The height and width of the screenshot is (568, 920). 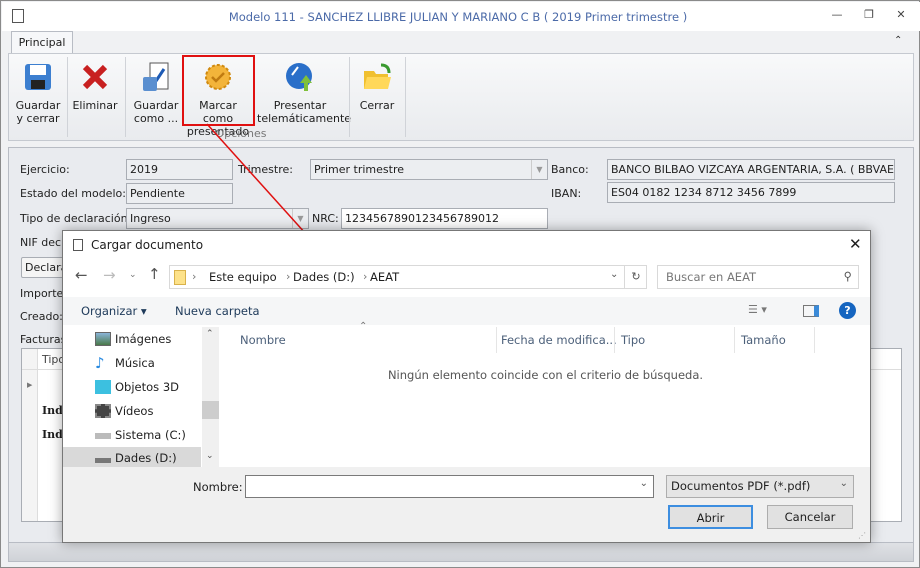 I want to click on help-icon: ?, so click(x=847, y=310).